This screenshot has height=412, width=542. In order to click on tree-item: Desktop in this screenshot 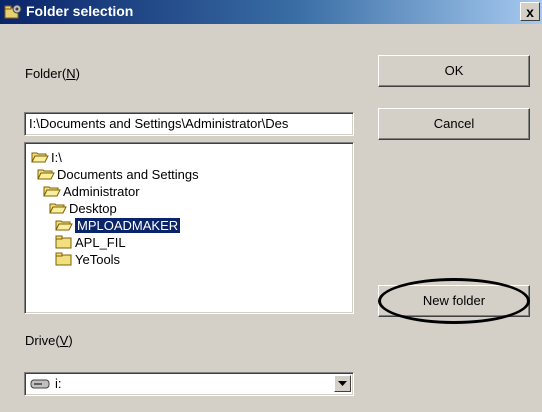, I will do `click(83, 208)`.